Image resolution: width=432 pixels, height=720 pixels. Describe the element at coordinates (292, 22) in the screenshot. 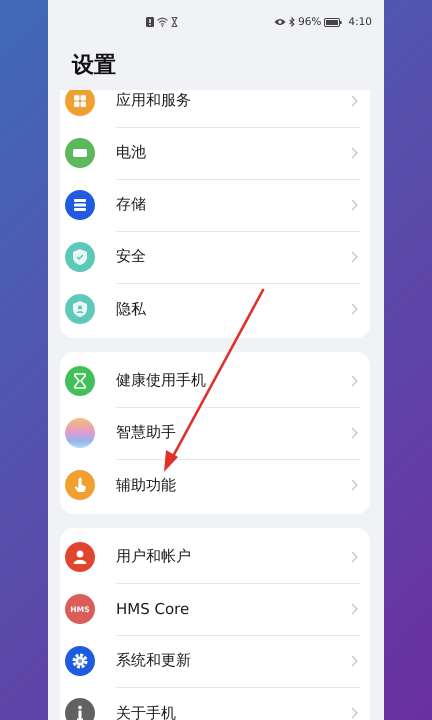

I see `bluetooth-icon` at that location.